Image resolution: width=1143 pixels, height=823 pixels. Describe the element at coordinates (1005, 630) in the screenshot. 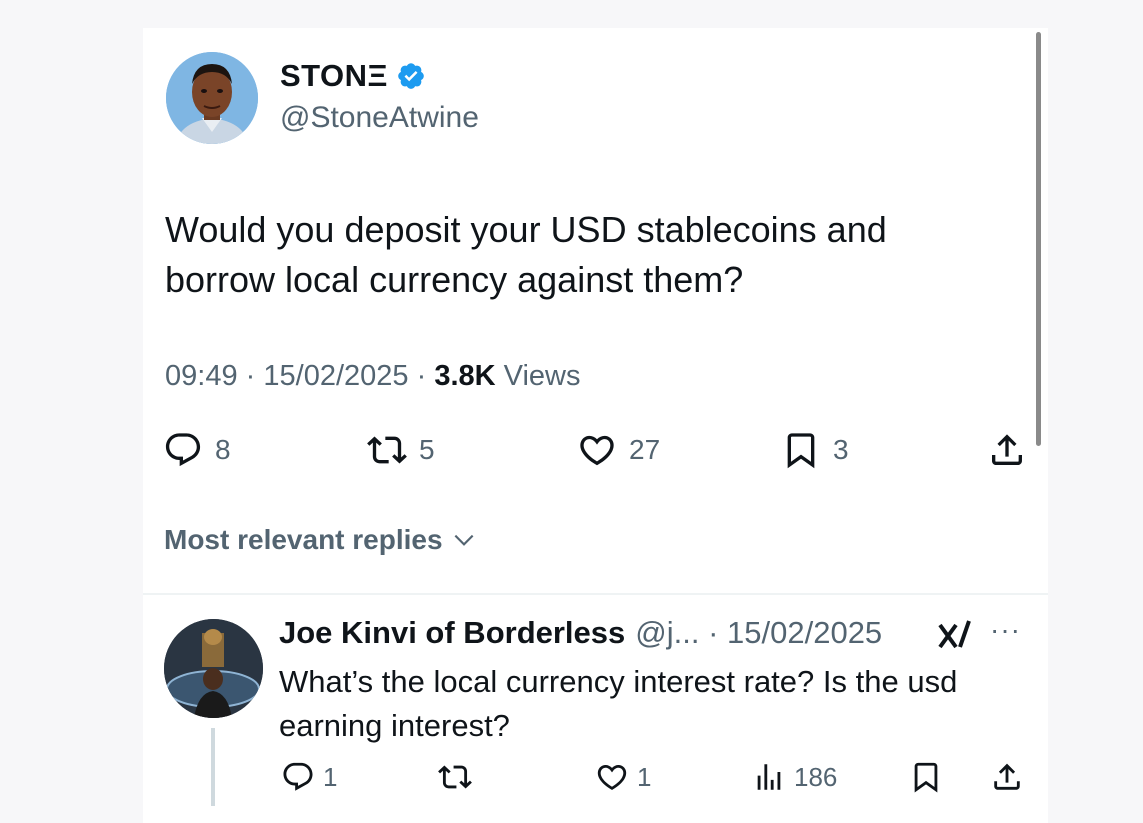

I see `more-icon: ···` at that location.